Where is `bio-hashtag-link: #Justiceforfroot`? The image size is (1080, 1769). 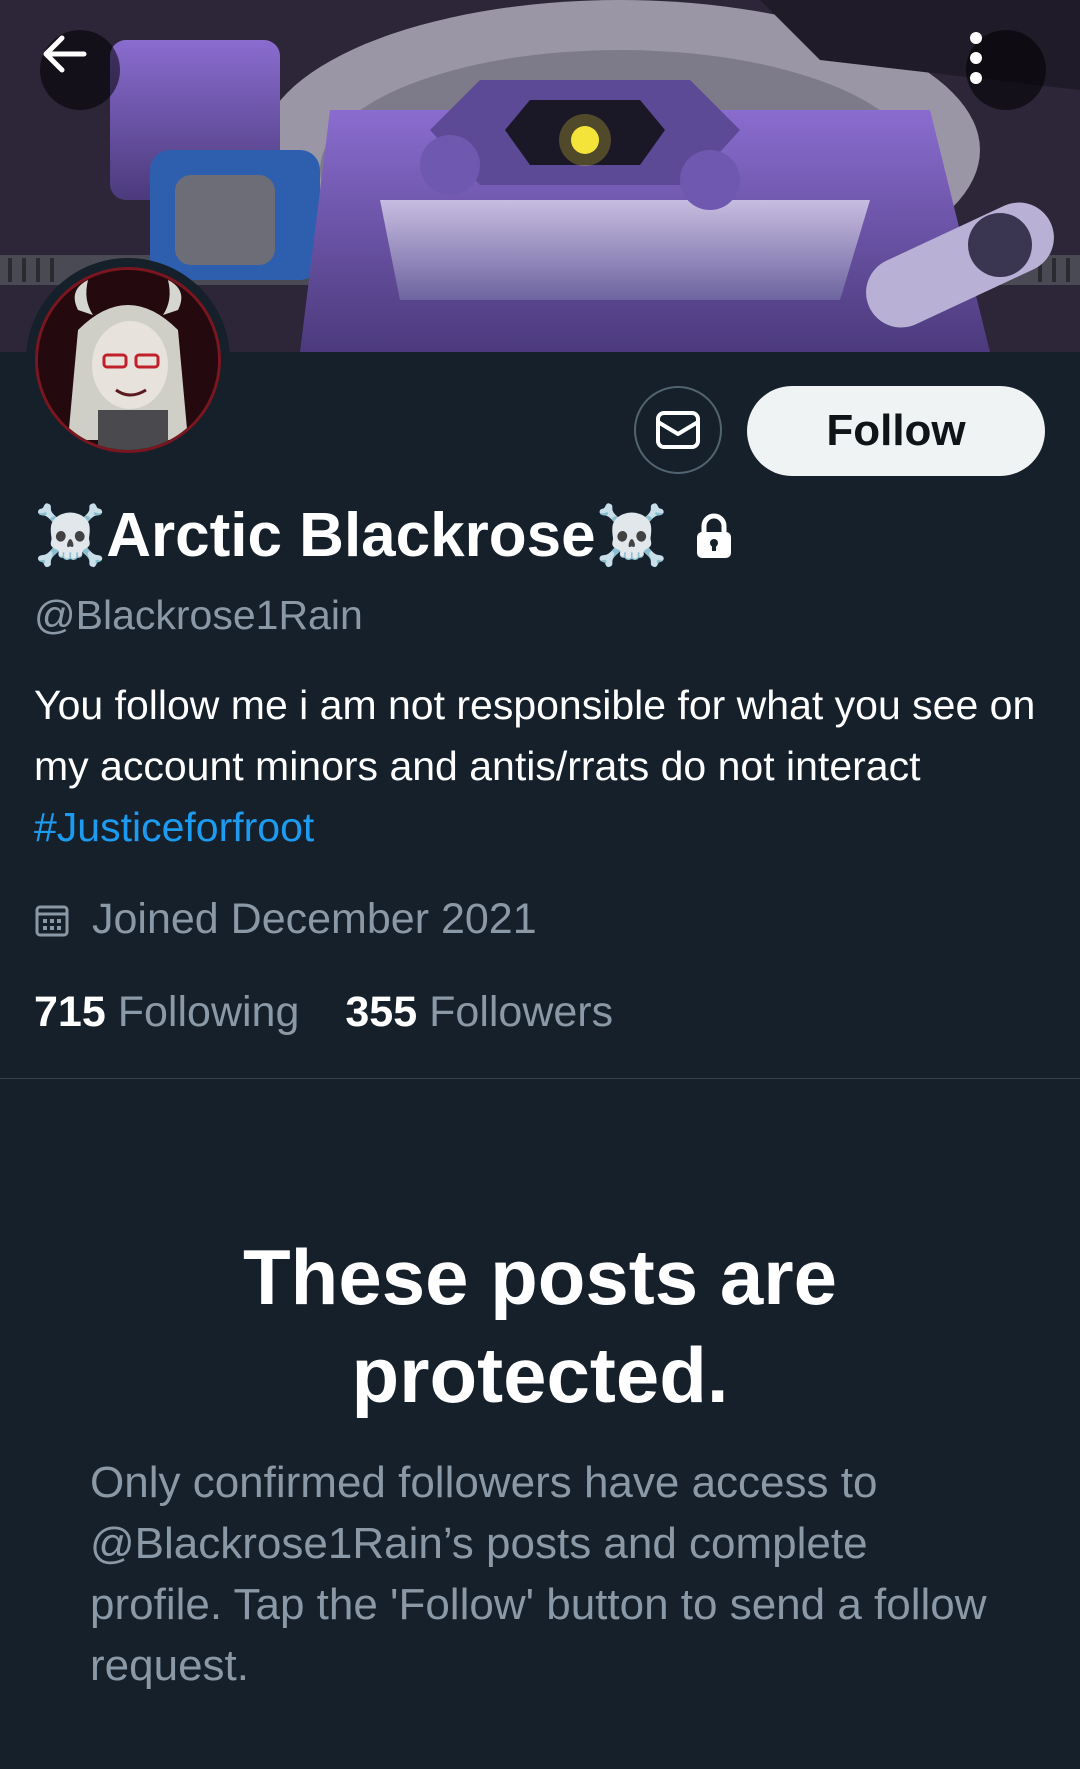
bio-hashtag-link: #Justiceforfroot is located at coordinates (174, 827).